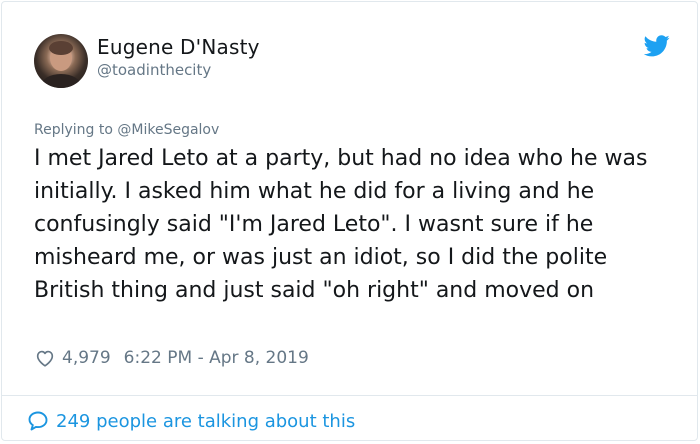  What do you see at coordinates (349, 395) in the screenshot?
I see `divider` at bounding box center [349, 395].